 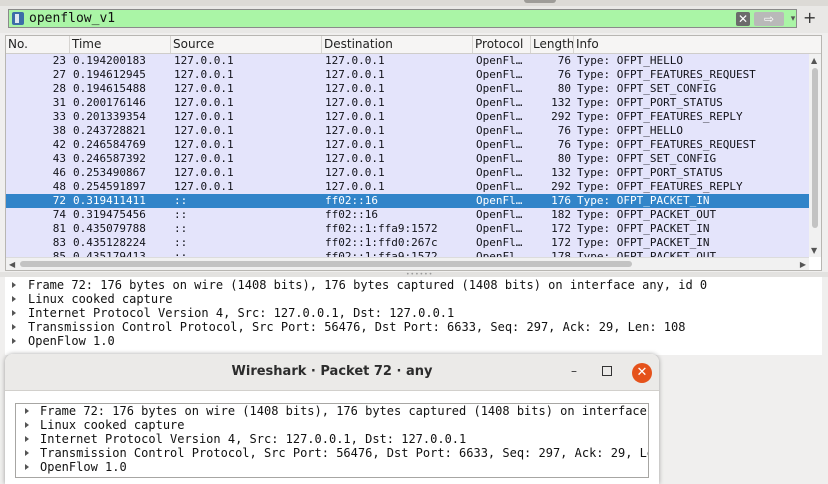 What do you see at coordinates (59, 186) in the screenshot?
I see `packet-cell-no: 48` at bounding box center [59, 186].